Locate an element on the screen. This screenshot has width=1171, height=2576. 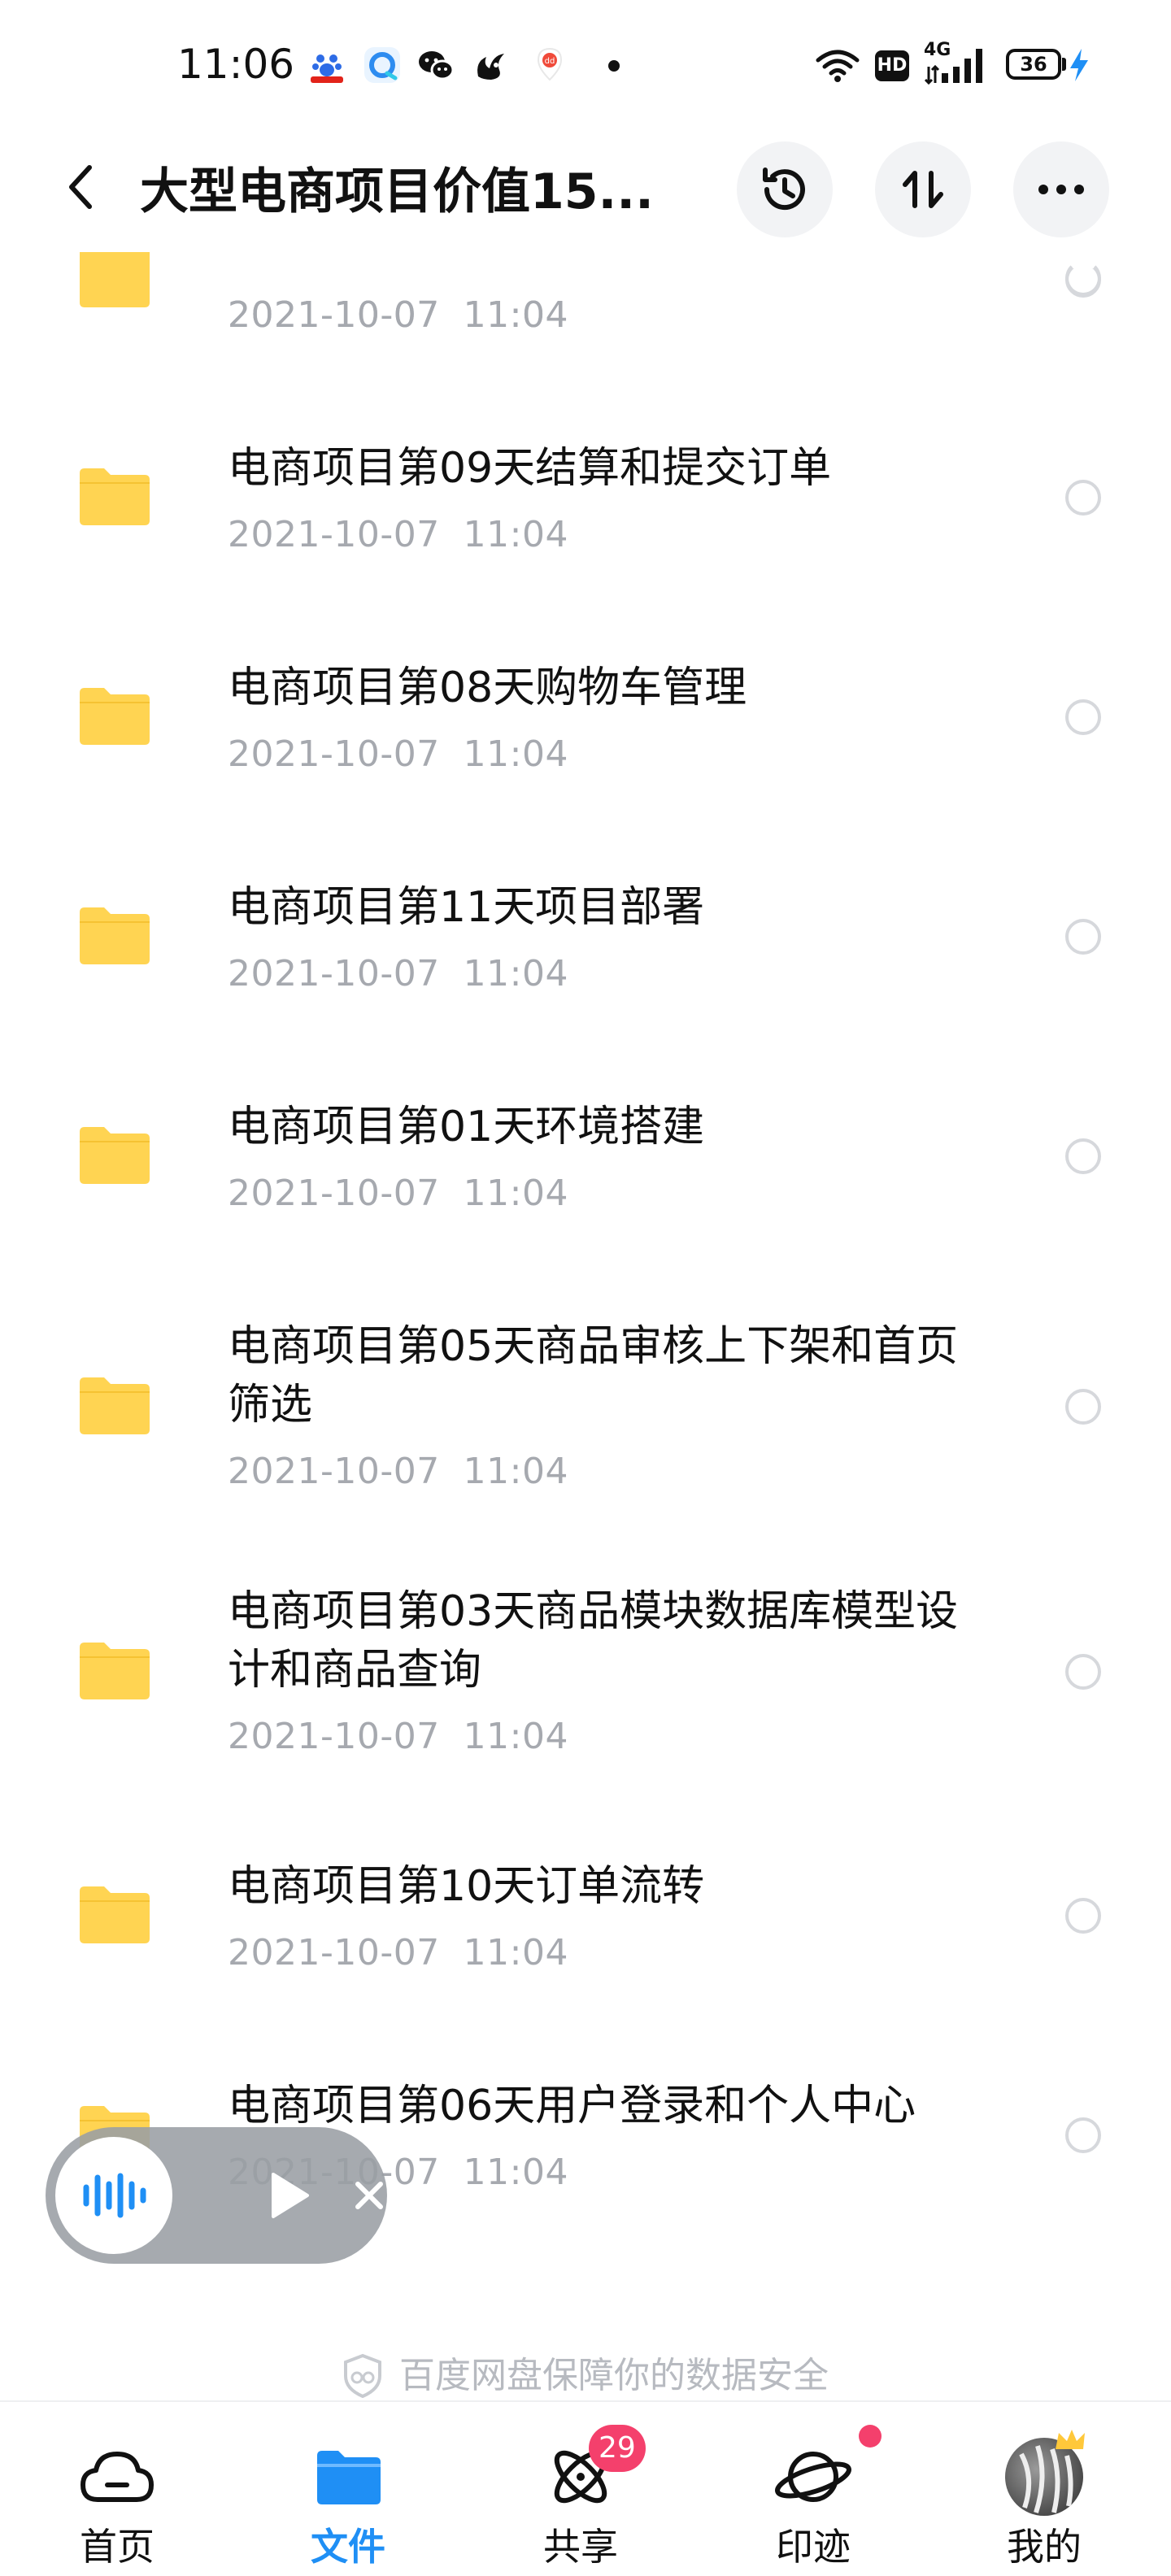
share-badge: 29 is located at coordinates (618, 2448).